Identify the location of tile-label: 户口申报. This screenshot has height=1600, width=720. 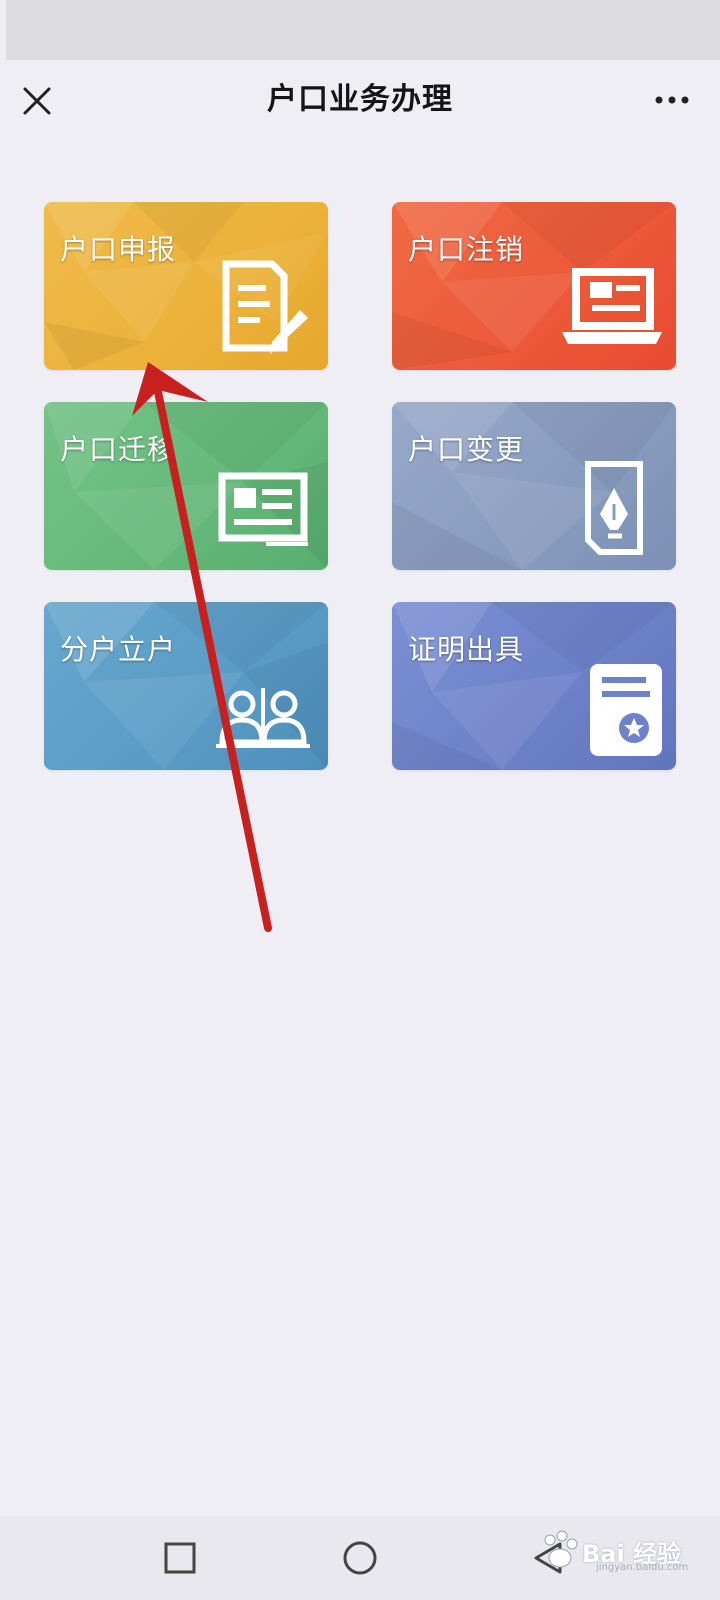
(118, 249).